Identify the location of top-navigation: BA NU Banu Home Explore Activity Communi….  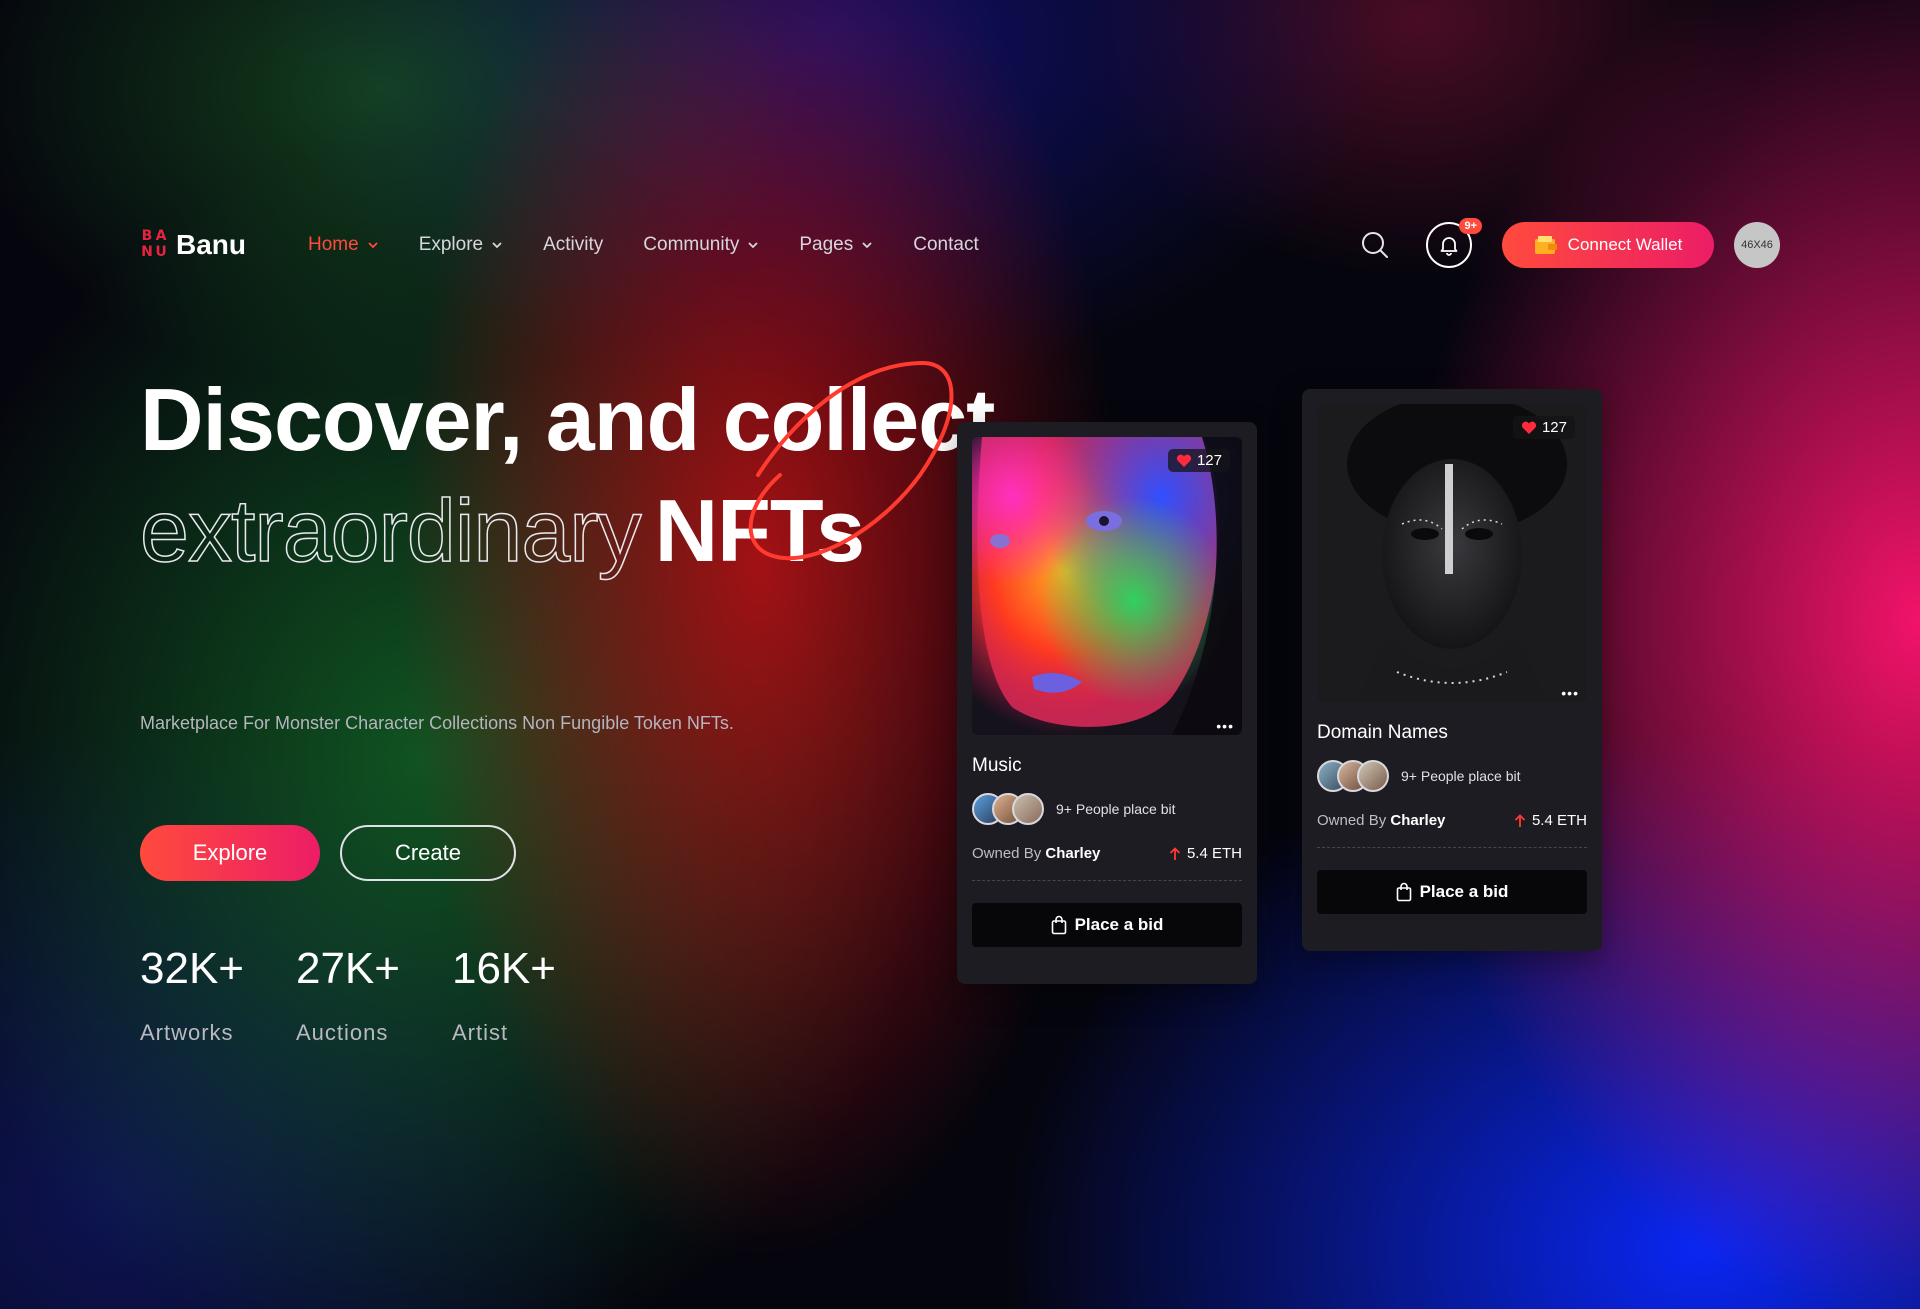
(960, 245).